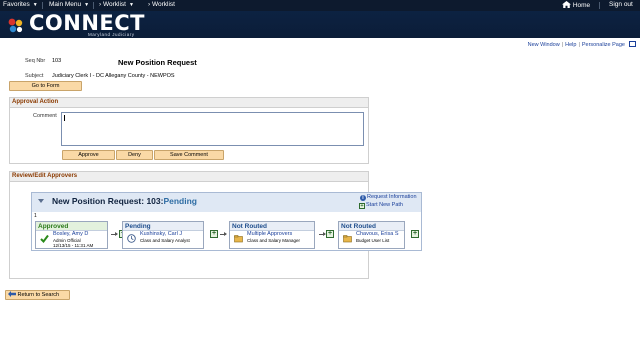 This screenshot has height=360, width=640. I want to click on brand-subtitle: Maryland Judiciary, so click(111, 34).